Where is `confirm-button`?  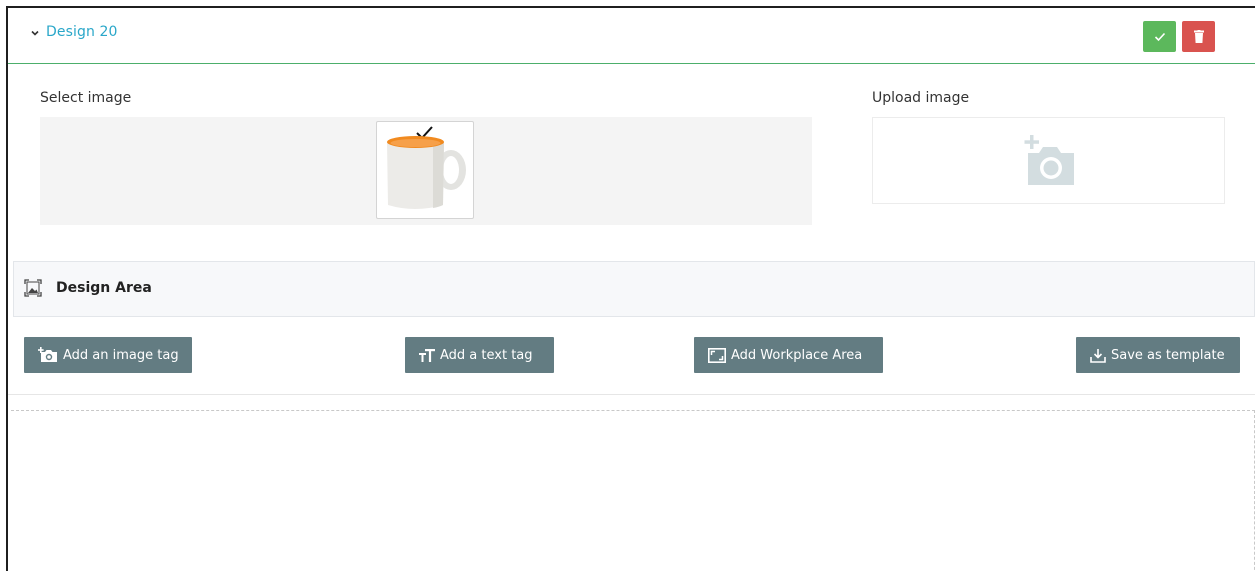
confirm-button is located at coordinates (1159, 36).